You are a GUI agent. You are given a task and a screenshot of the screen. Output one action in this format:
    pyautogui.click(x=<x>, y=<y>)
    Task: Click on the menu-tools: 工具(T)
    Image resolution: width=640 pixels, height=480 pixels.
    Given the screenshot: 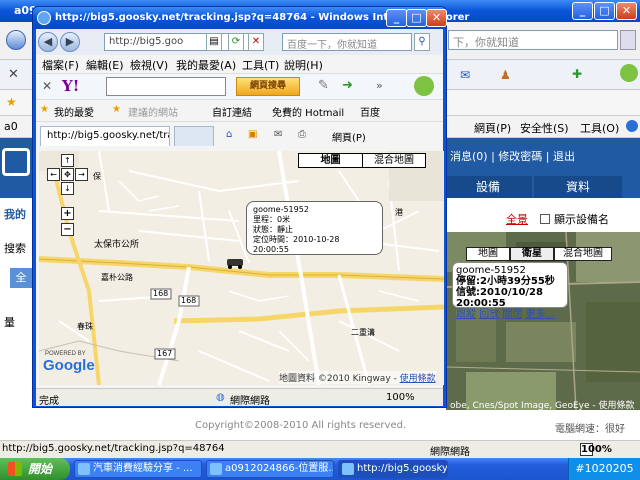 What is the action you would take?
    pyautogui.click(x=260, y=65)
    